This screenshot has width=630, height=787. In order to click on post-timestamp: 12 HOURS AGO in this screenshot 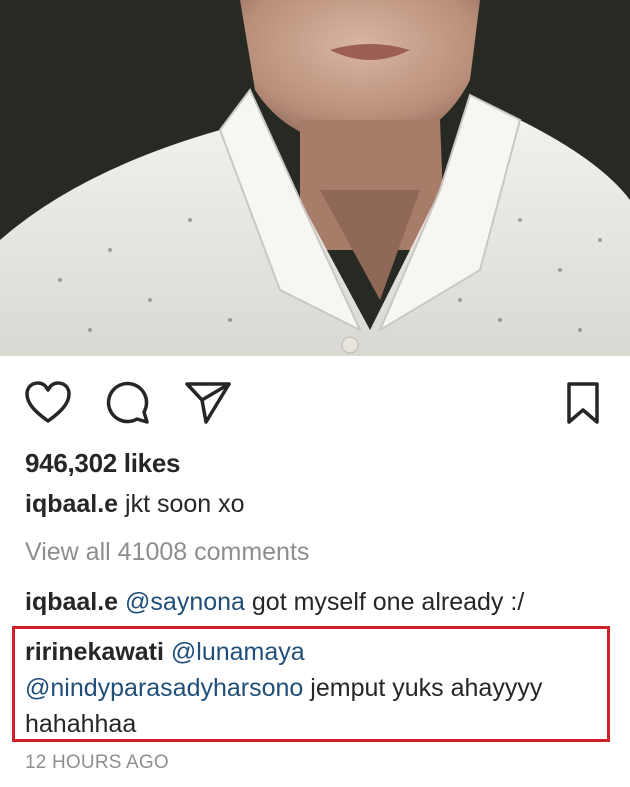, I will do `click(97, 762)`.